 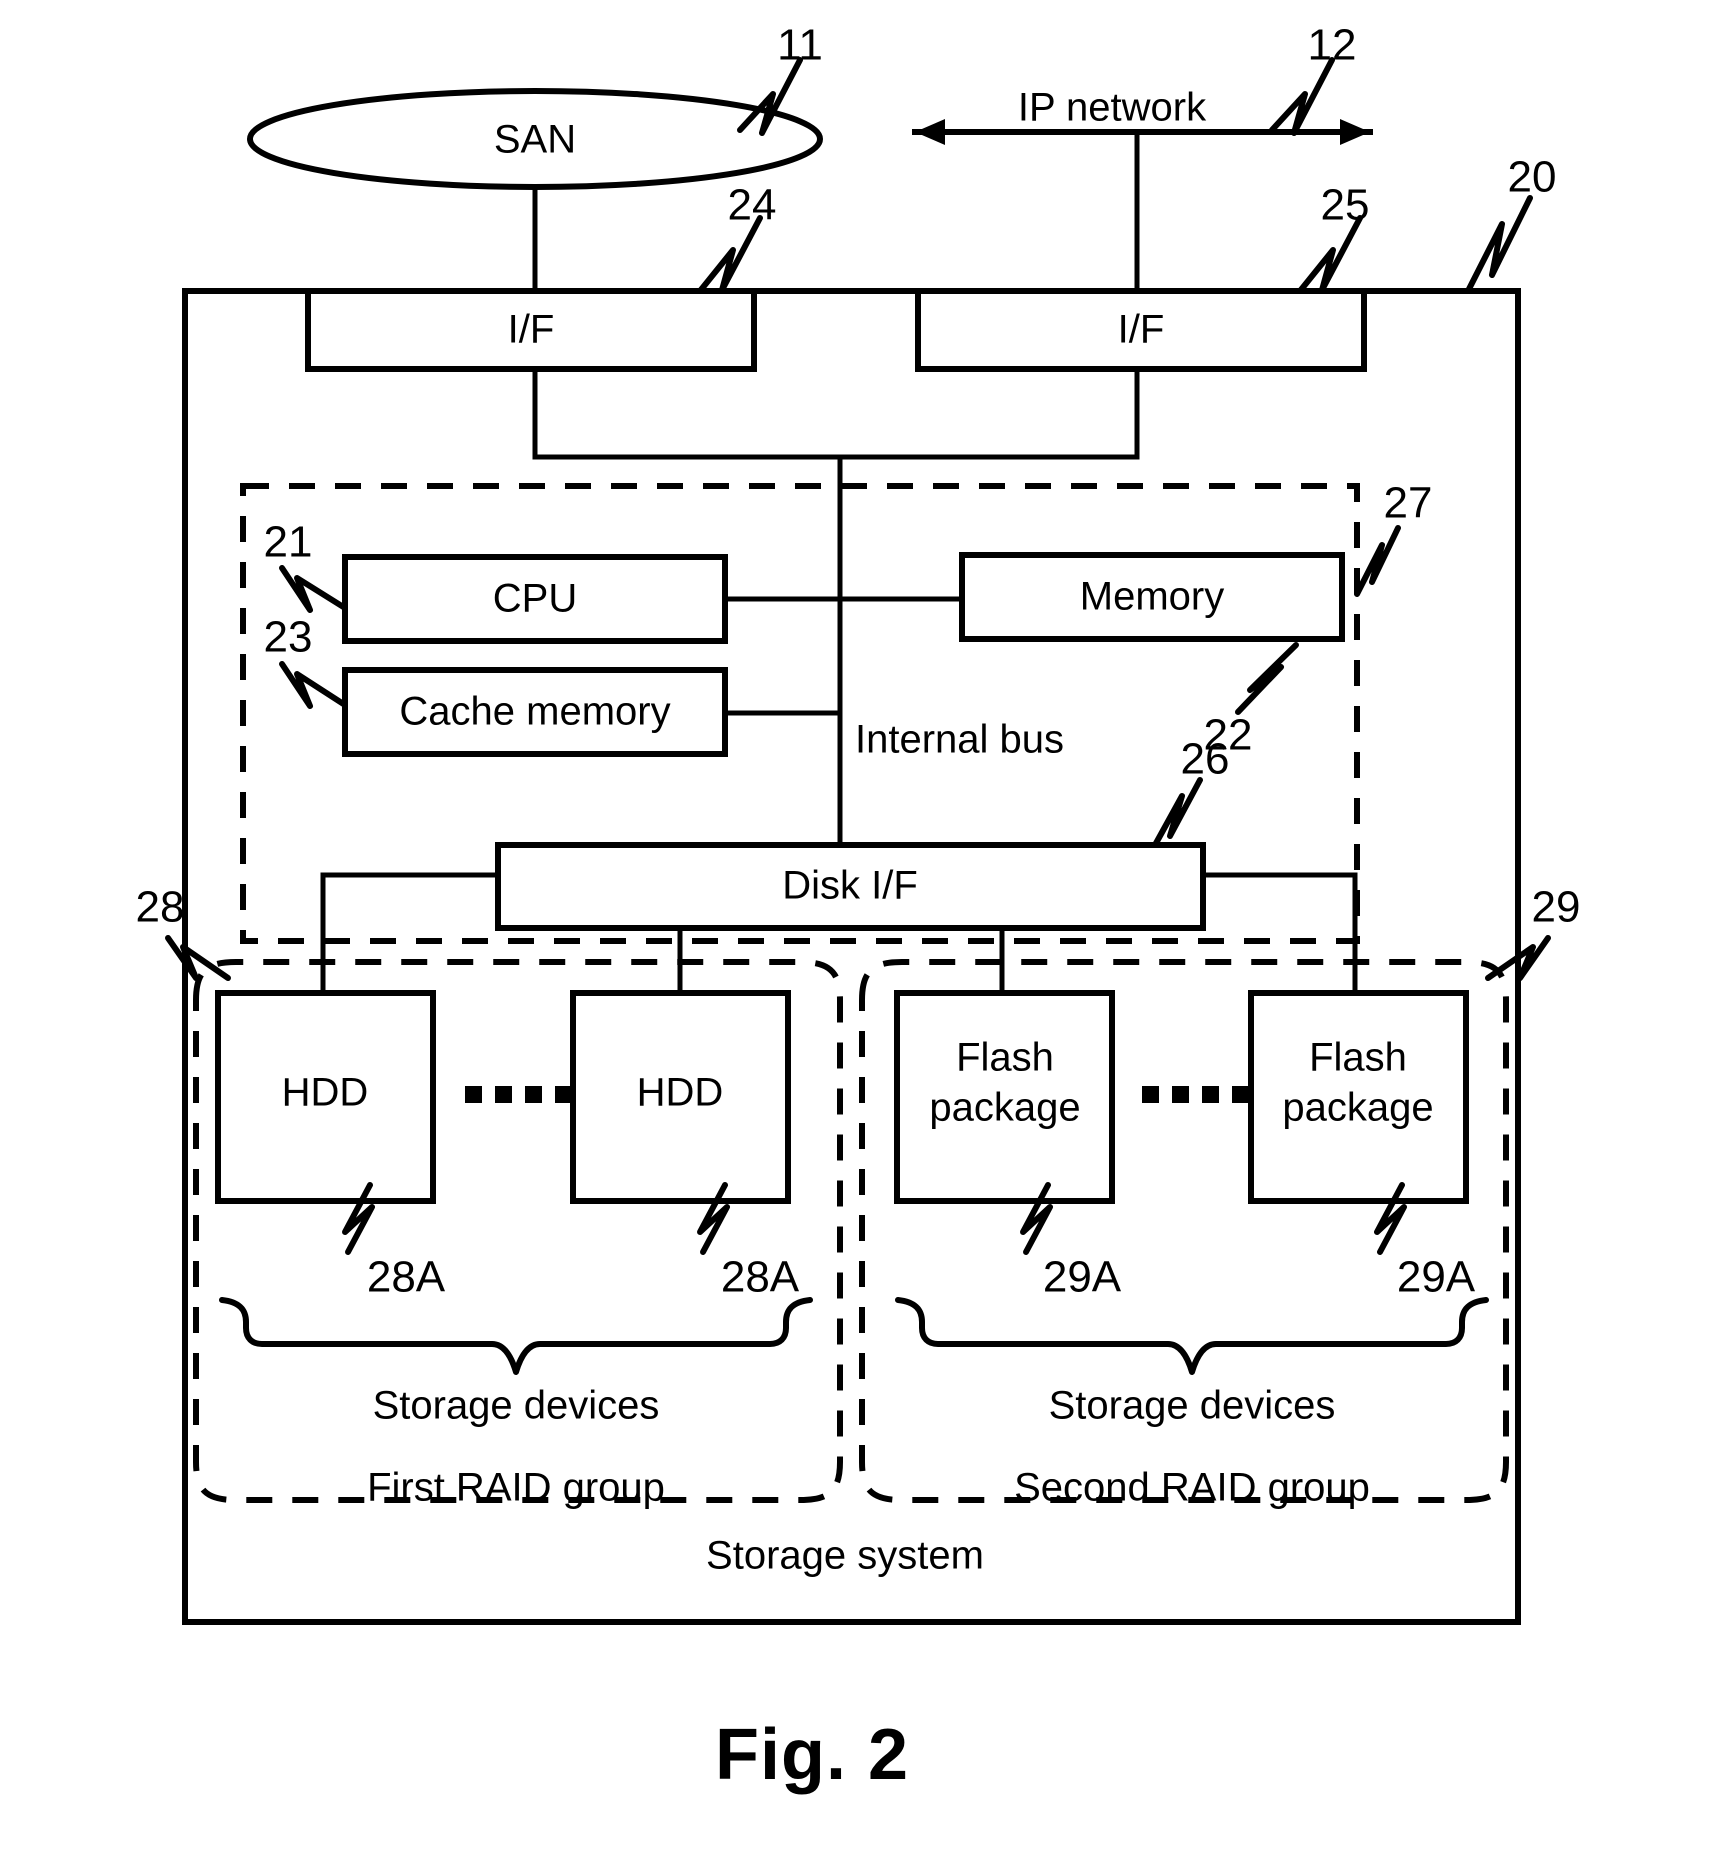 What do you see at coordinates (1436, 1277) in the screenshot?
I see `ref-29a-2-label: 29A` at bounding box center [1436, 1277].